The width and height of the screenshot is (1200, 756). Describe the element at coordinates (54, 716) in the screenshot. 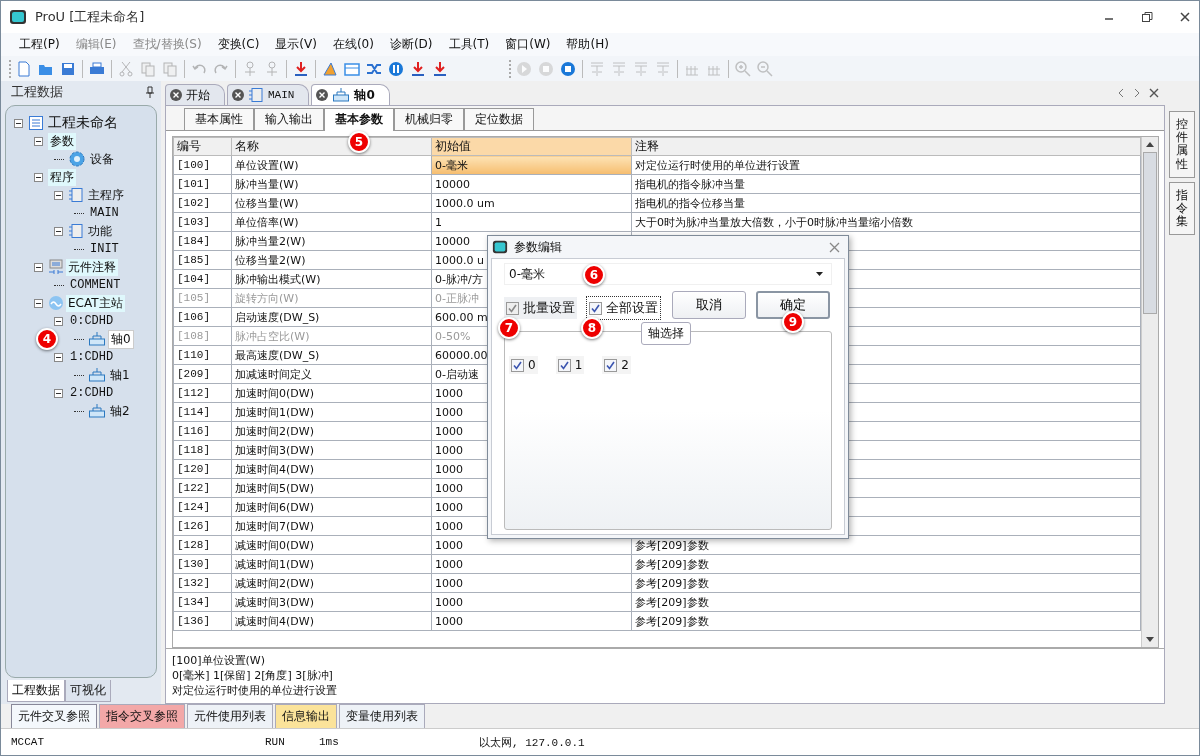

I see `bottom-tab: 元件交叉参照` at that location.